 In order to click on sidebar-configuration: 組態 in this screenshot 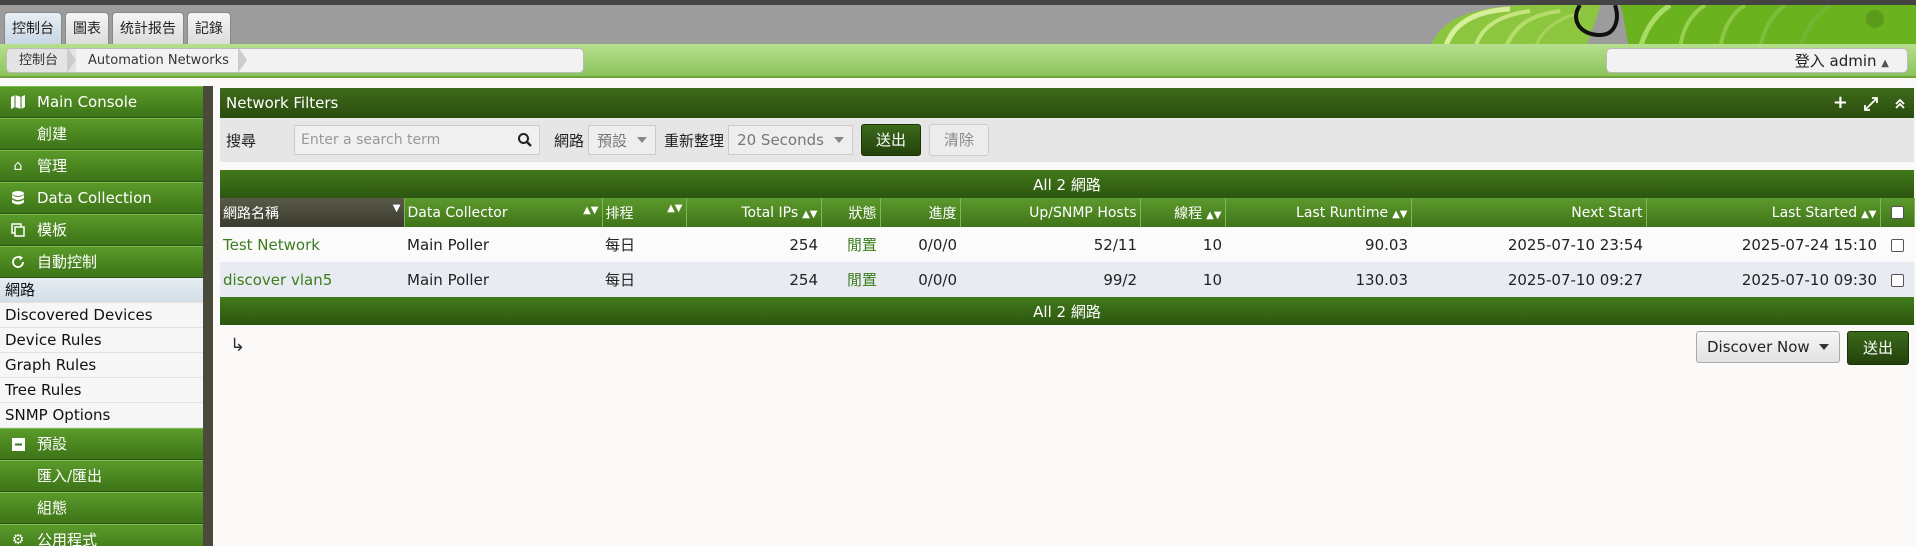, I will do `click(101, 508)`.